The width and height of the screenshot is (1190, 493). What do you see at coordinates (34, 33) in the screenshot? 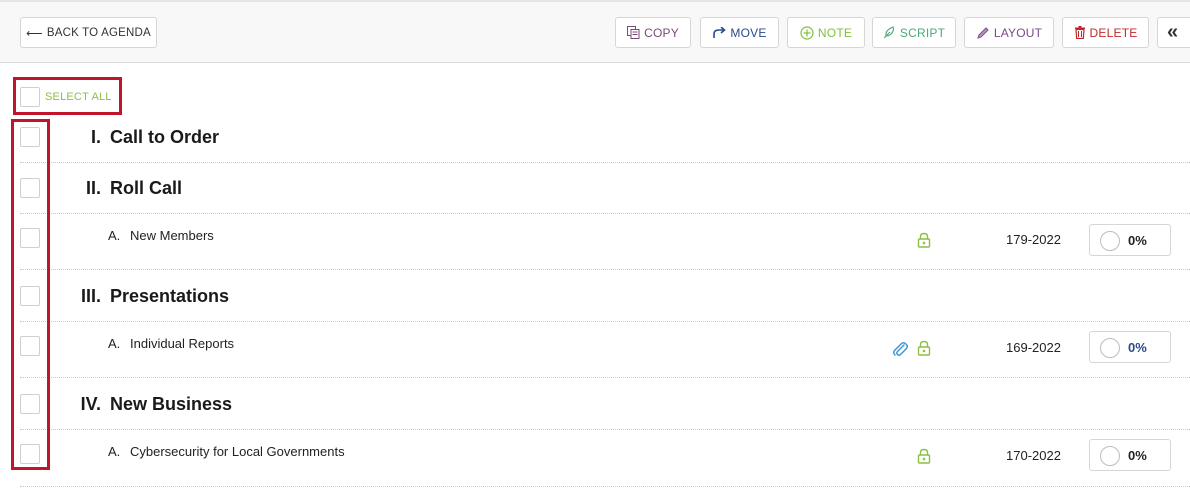
I see `arrow-left-icon: ⟵` at bounding box center [34, 33].